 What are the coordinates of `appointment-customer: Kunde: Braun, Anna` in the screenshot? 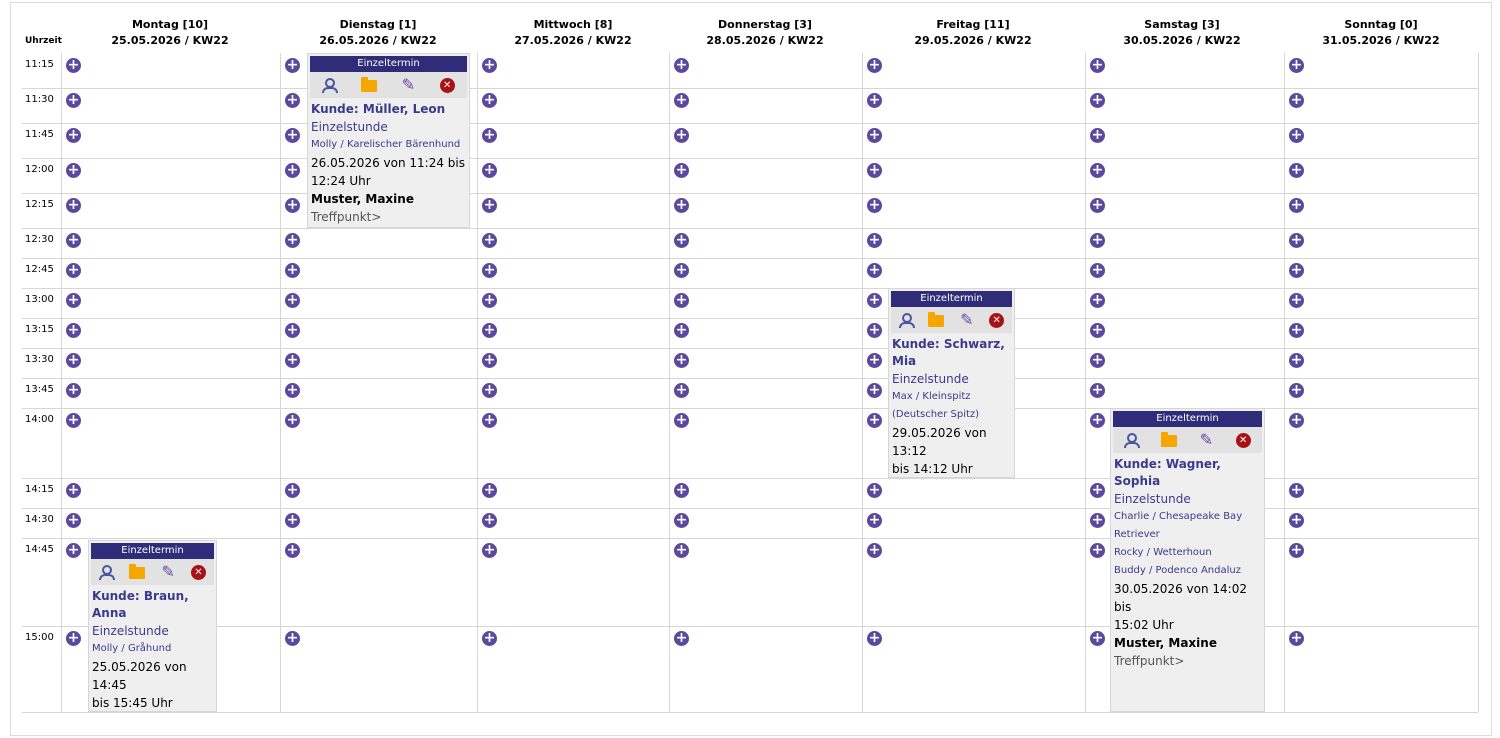 It's located at (152, 605).